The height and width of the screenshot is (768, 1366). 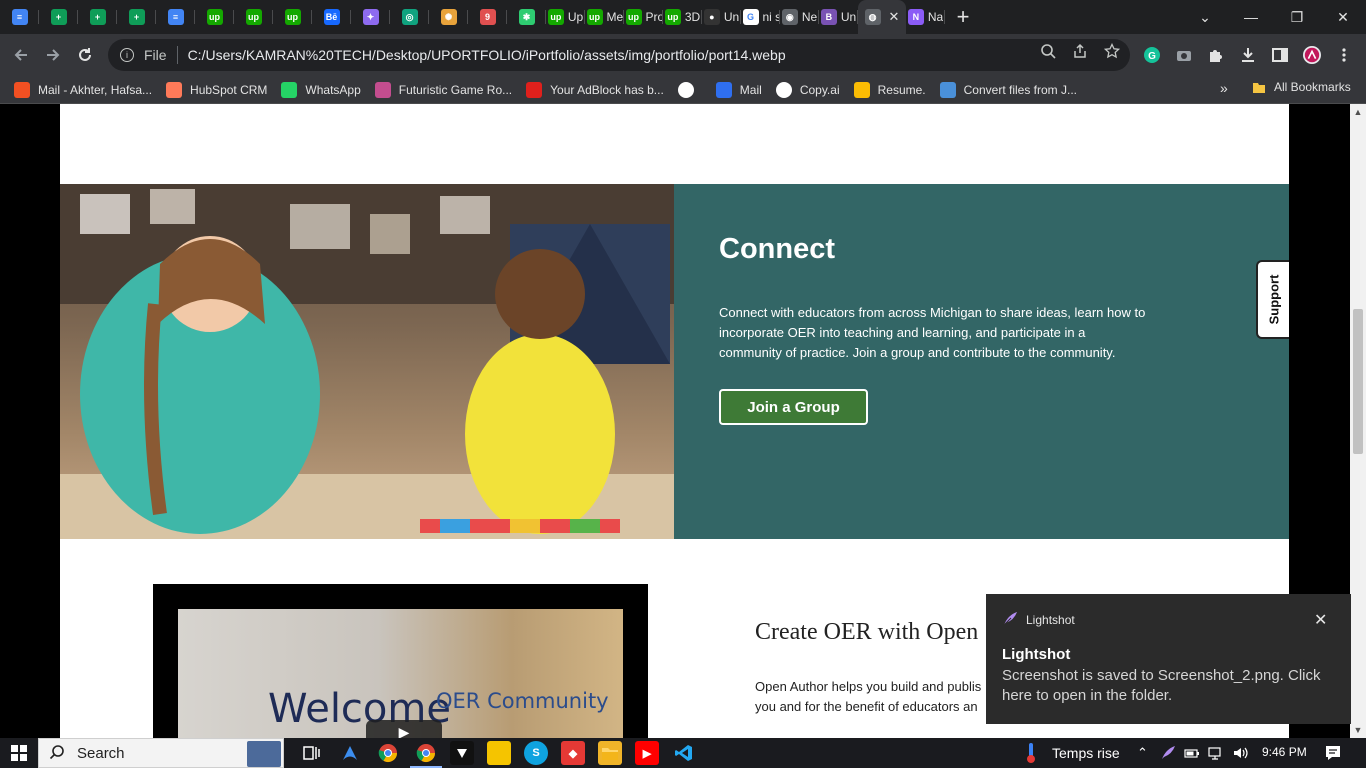 I want to click on profile-avatar, so click(x=1312, y=55).